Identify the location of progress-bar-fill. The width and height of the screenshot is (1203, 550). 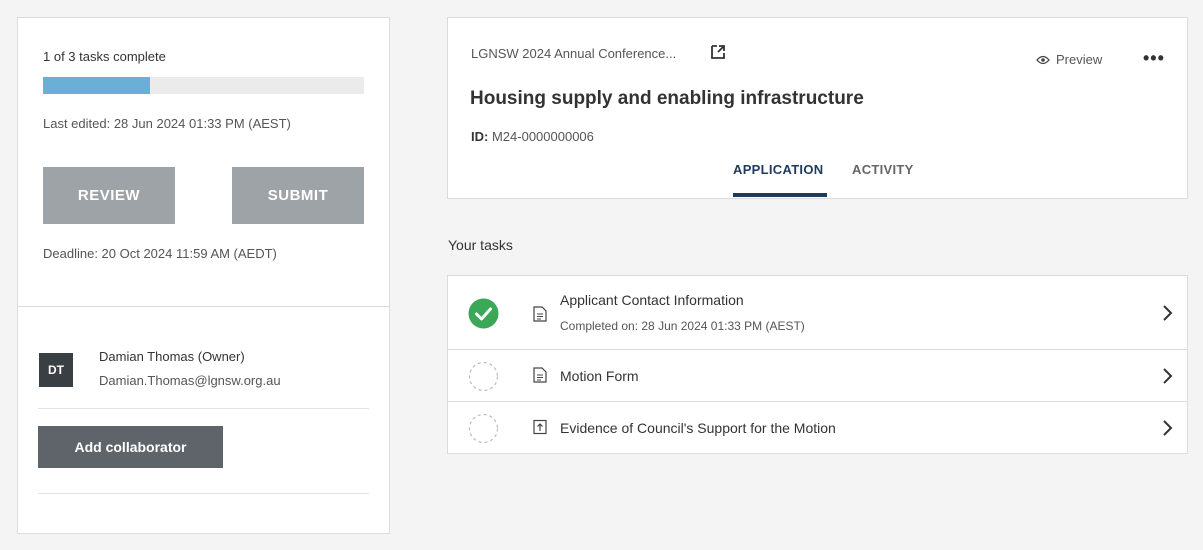
(96, 85).